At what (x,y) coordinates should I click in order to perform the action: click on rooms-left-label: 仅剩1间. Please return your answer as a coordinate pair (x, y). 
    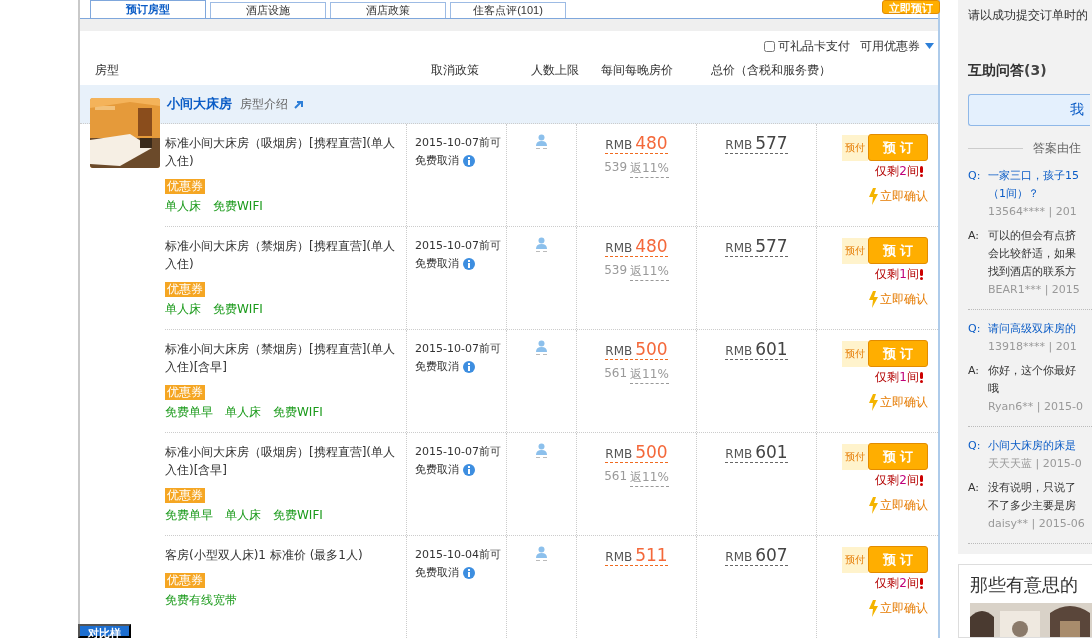
    Looking at the image, I should click on (897, 377).